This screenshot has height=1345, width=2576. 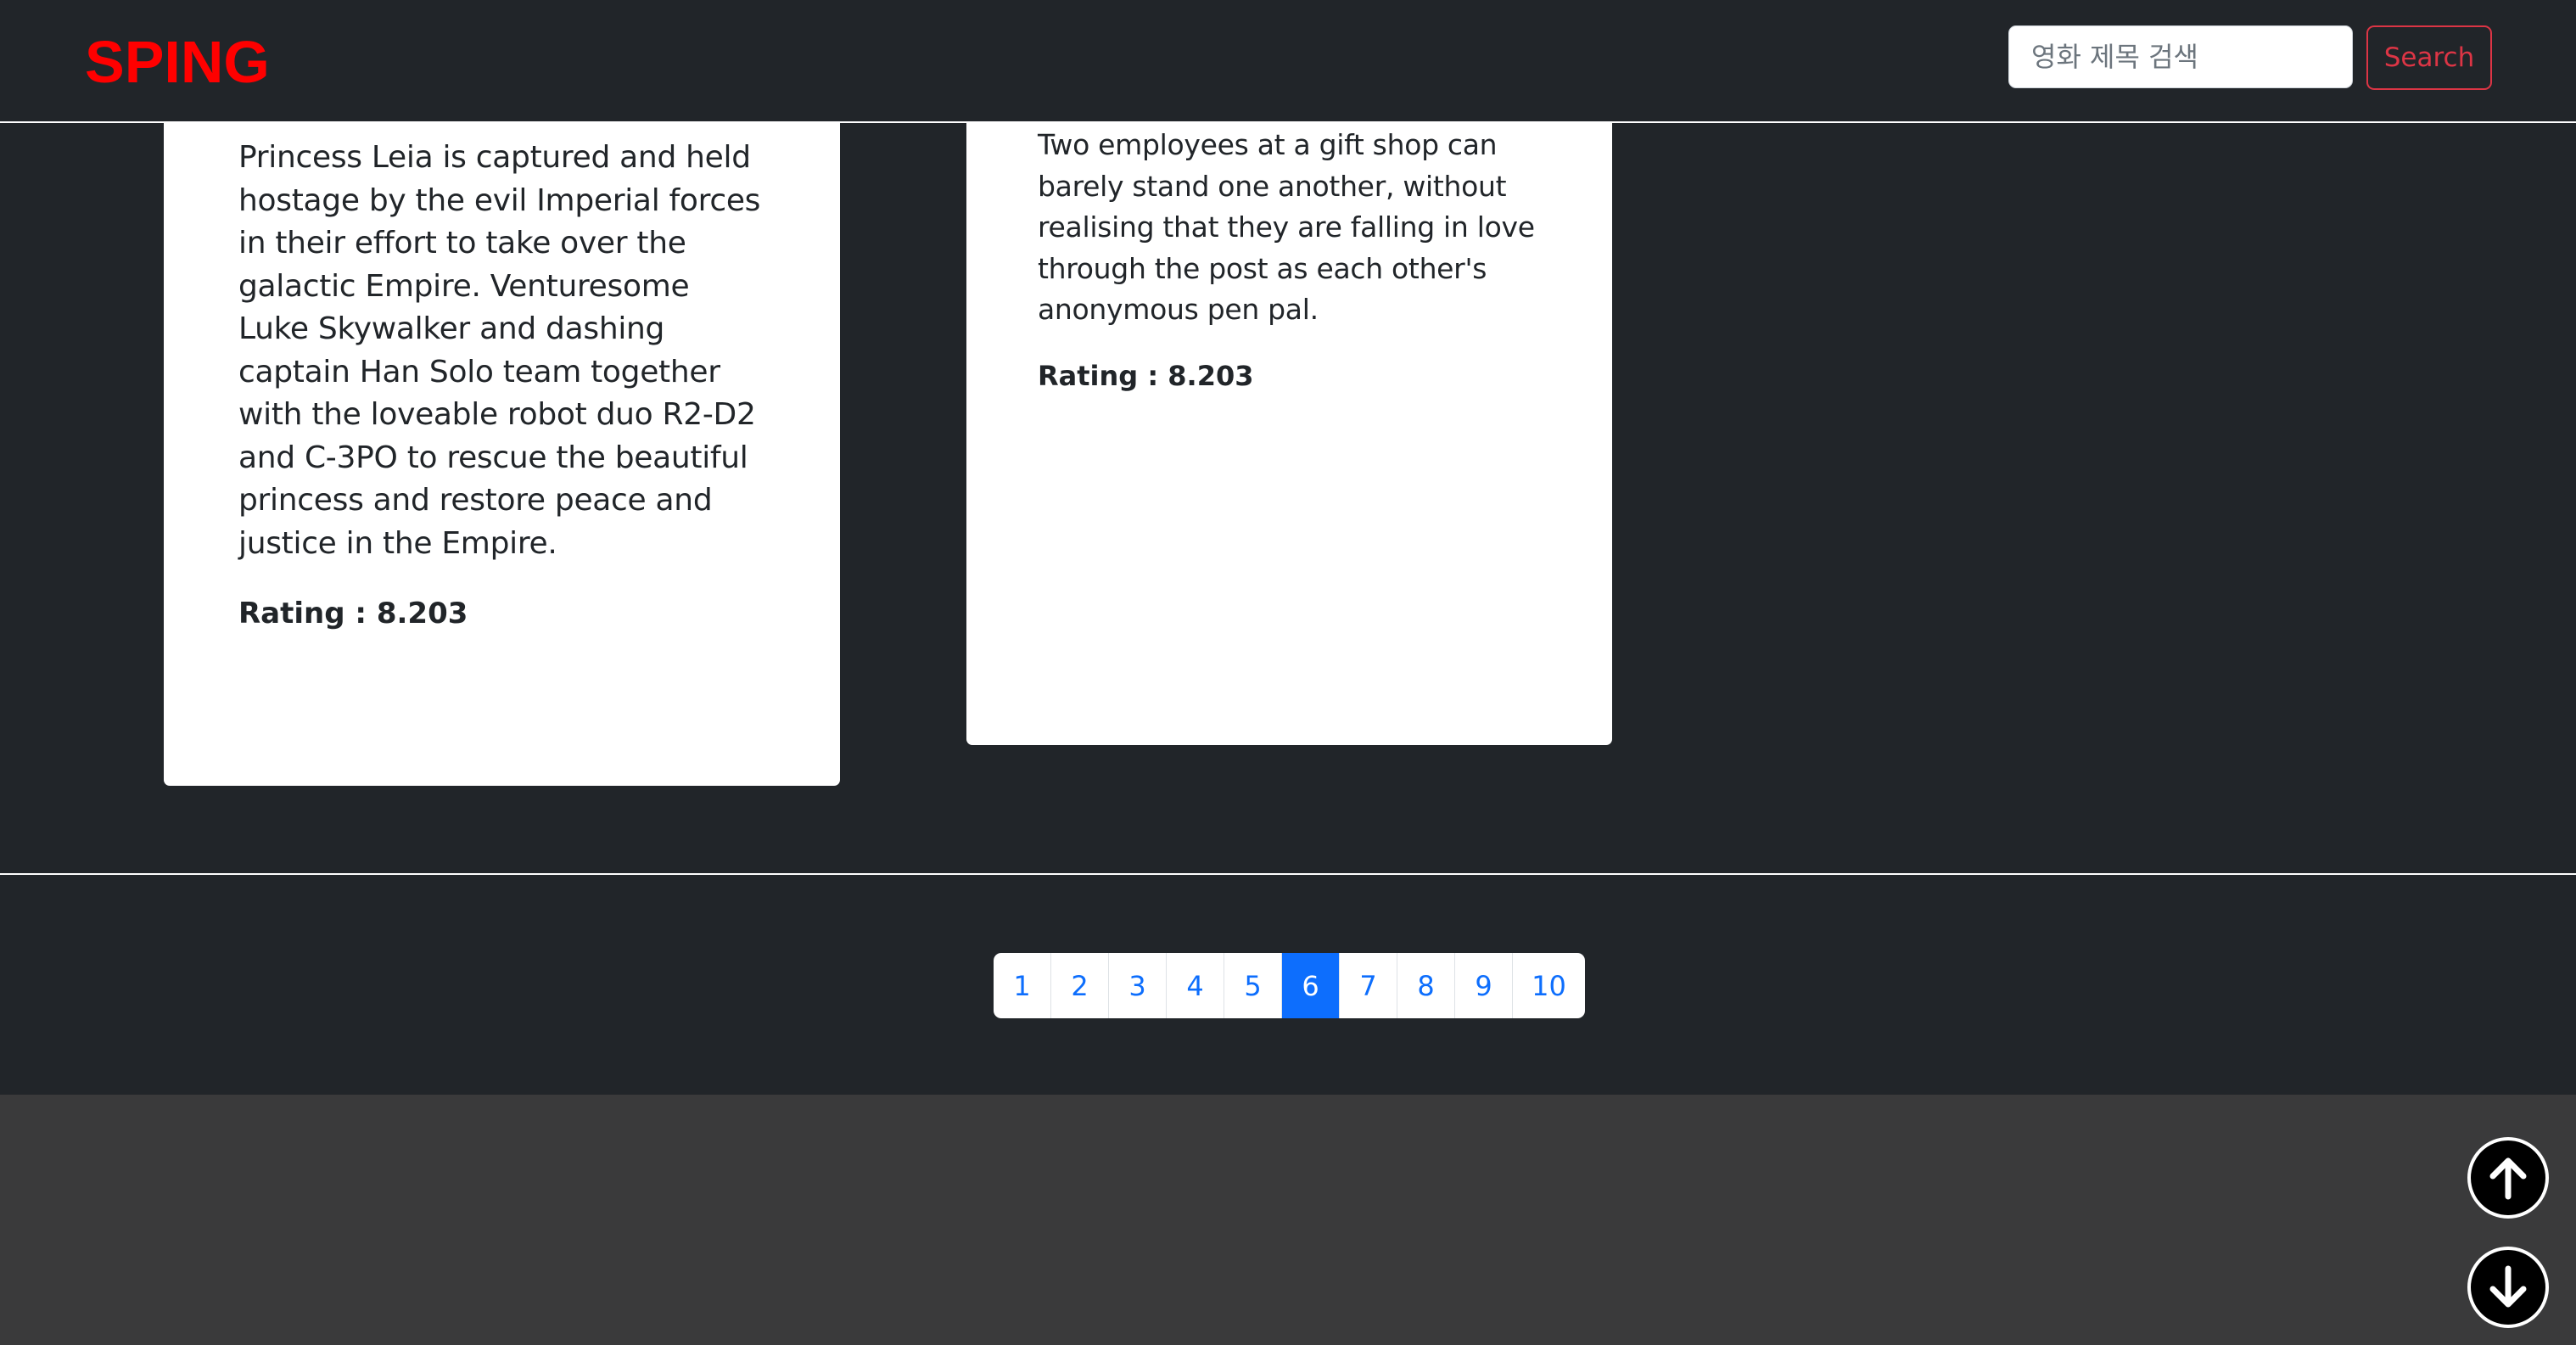 I want to click on page-link-4: 4, so click(x=1195, y=985).